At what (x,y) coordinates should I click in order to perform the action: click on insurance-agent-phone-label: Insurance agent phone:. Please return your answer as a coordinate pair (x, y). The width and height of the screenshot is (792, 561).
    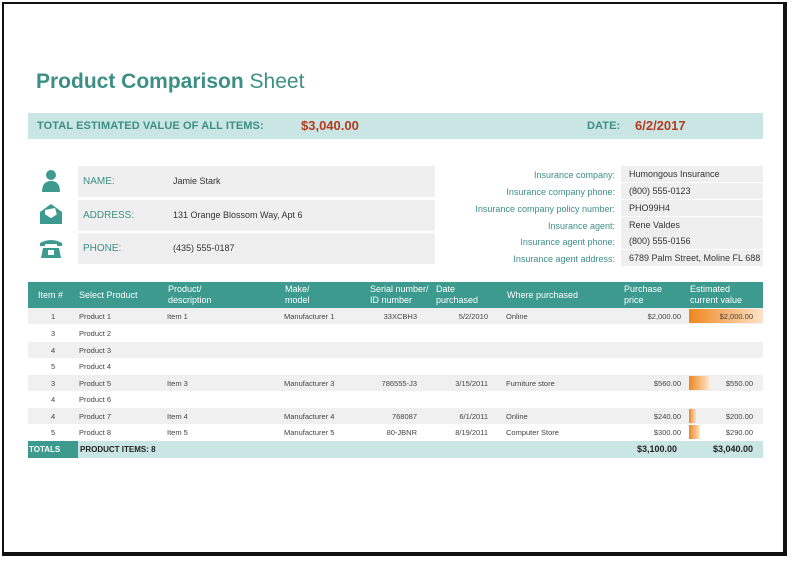
    Looking at the image, I should click on (567, 242).